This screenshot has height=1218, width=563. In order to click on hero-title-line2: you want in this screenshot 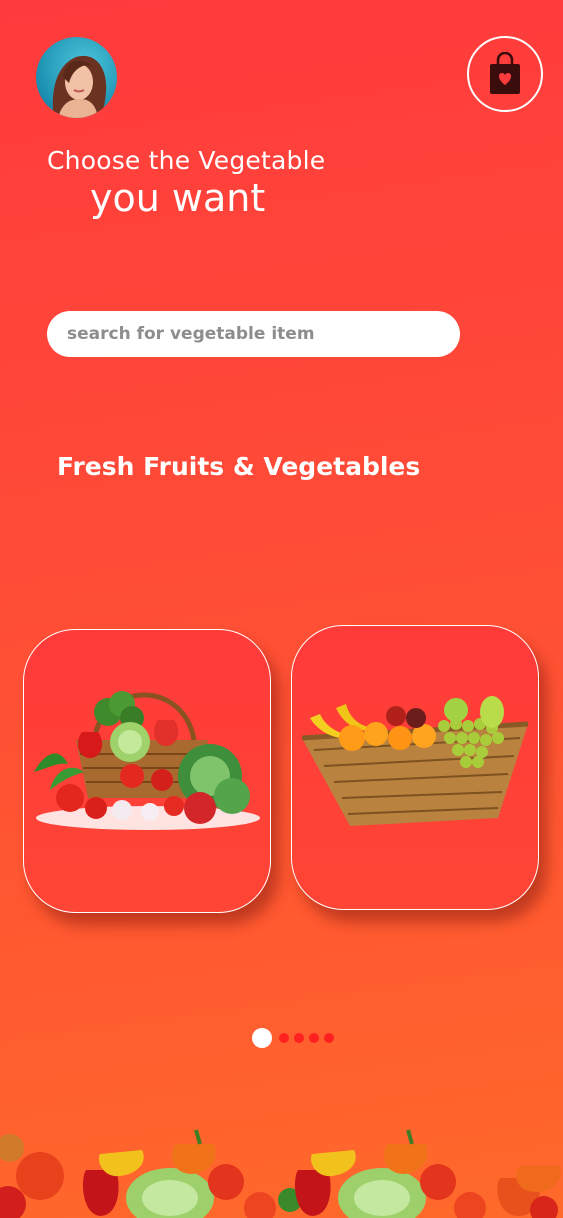, I will do `click(178, 198)`.